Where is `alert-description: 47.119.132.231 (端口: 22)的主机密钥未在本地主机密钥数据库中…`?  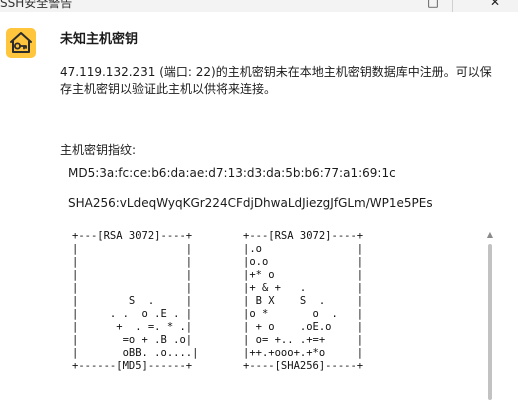 alert-description: 47.119.132.231 (端口: 22)的主机密钥未在本地主机密钥数据库中… is located at coordinates (276, 80).